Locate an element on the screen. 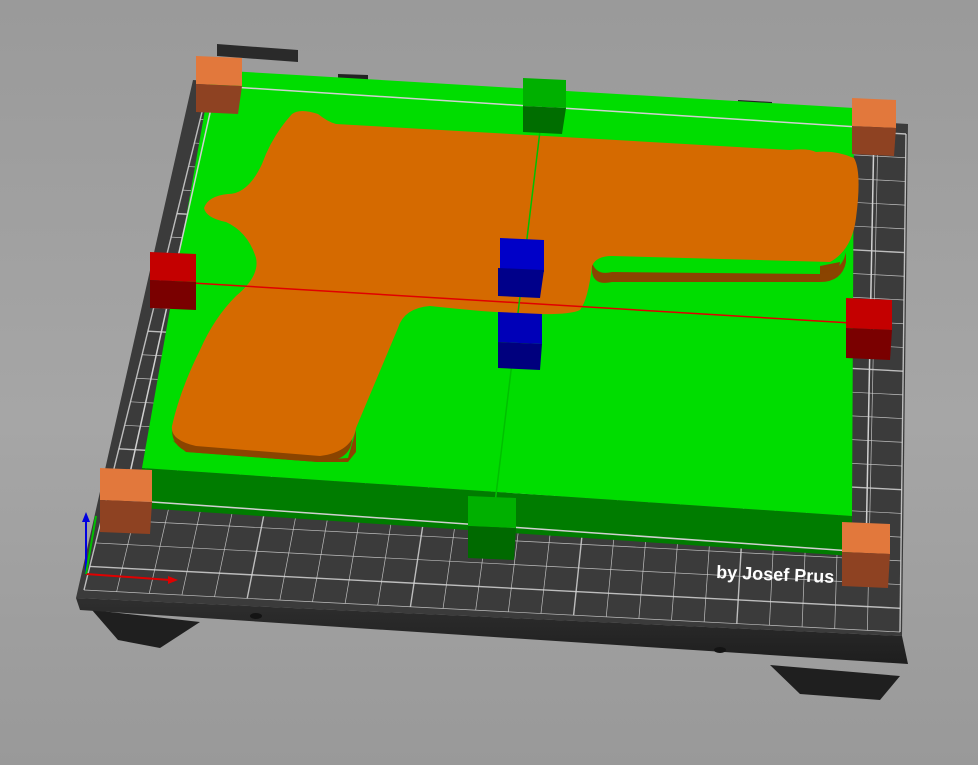 The width and height of the screenshot is (978, 765). scale-handle-front-right is located at coordinates (866, 555).